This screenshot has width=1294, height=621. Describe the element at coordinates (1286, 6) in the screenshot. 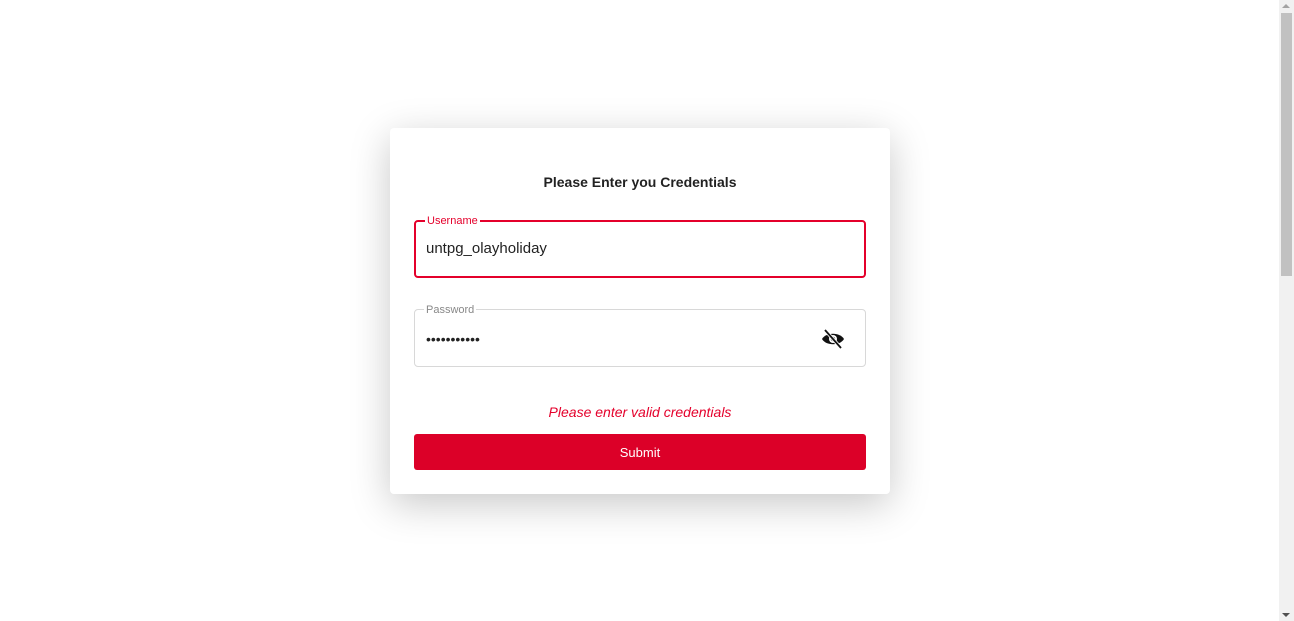

I see `scroll-up-arrow-icon` at that location.